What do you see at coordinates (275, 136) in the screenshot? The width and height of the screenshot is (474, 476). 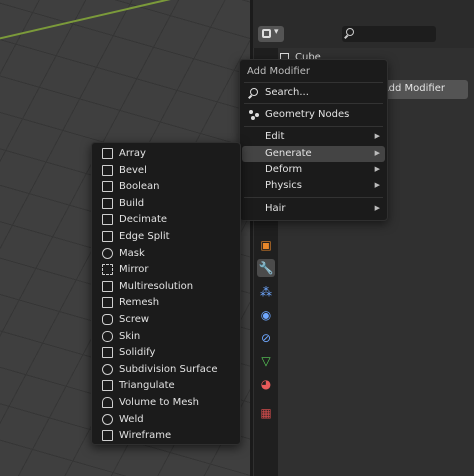 I see `menu-item-label: Edit` at bounding box center [275, 136].